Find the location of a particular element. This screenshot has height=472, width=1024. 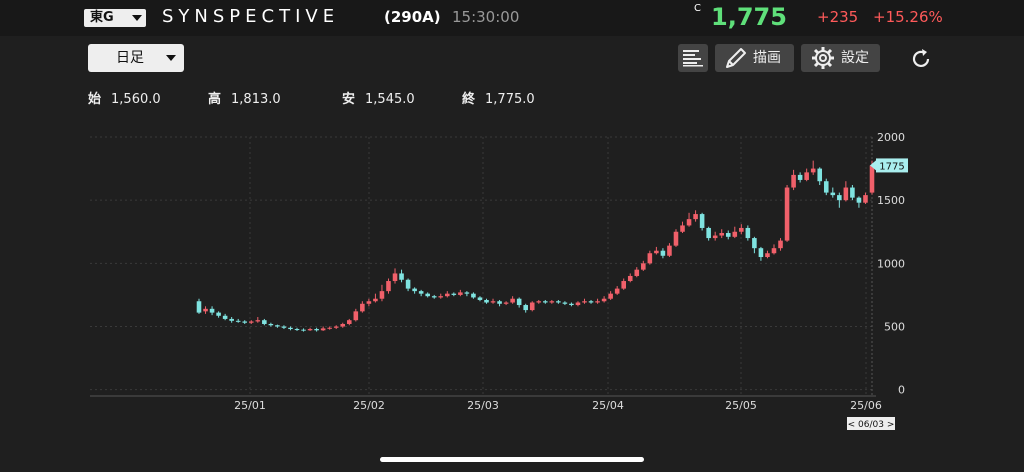

cursor-date-label: < 06/03 > is located at coordinates (871, 425).